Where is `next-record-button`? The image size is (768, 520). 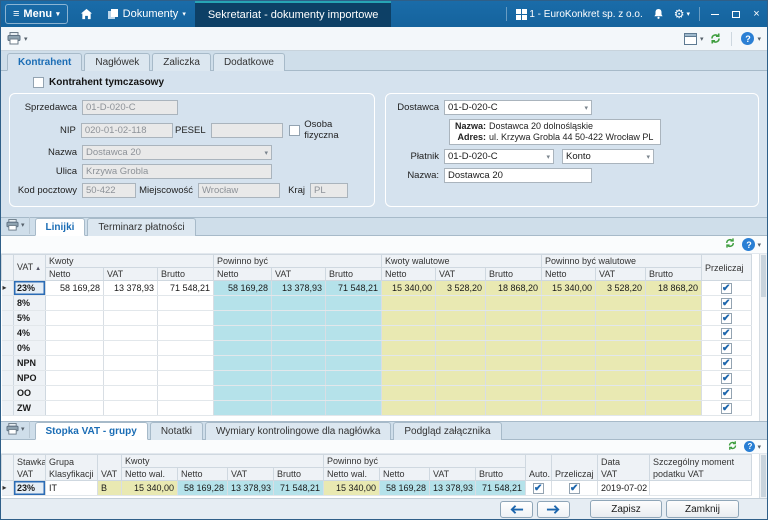 next-record-button is located at coordinates (553, 509).